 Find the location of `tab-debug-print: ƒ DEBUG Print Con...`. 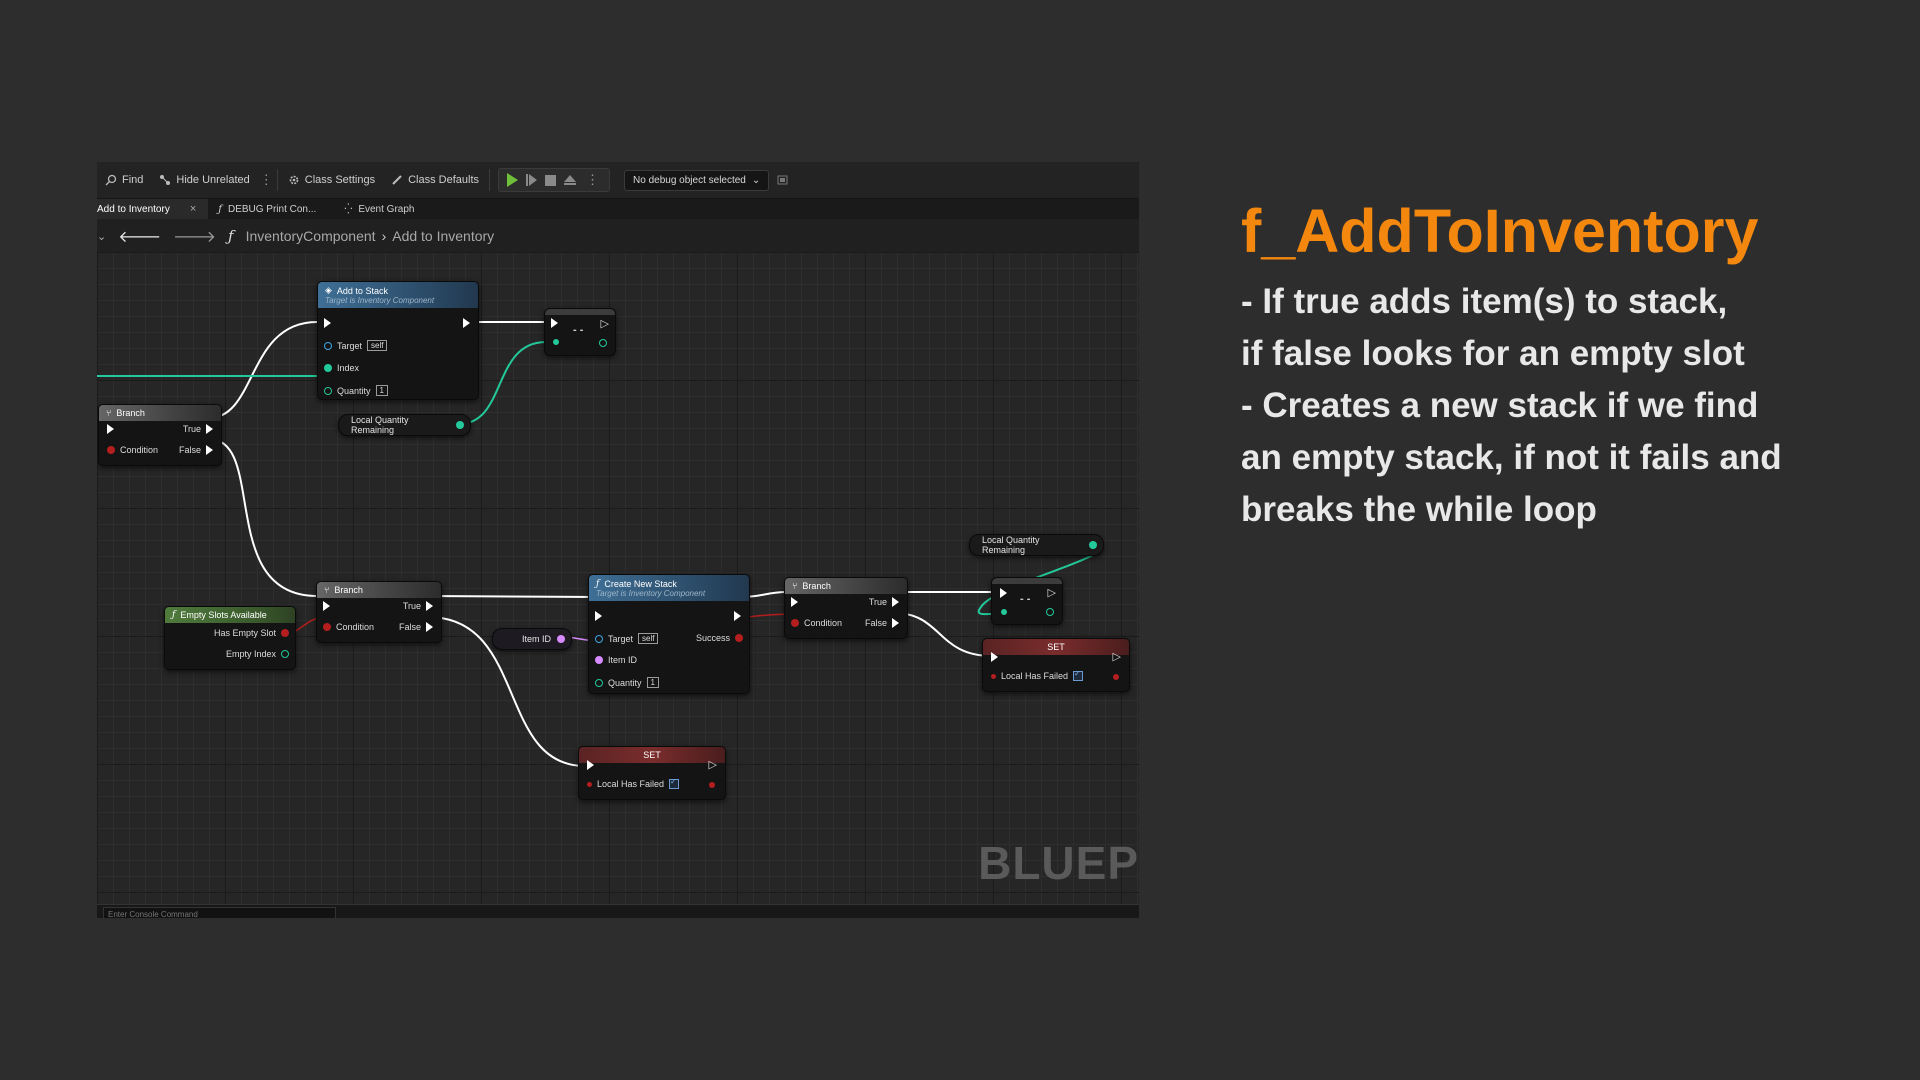

tab-debug-print: ƒ DEBUG Print Con... is located at coordinates (268, 209).